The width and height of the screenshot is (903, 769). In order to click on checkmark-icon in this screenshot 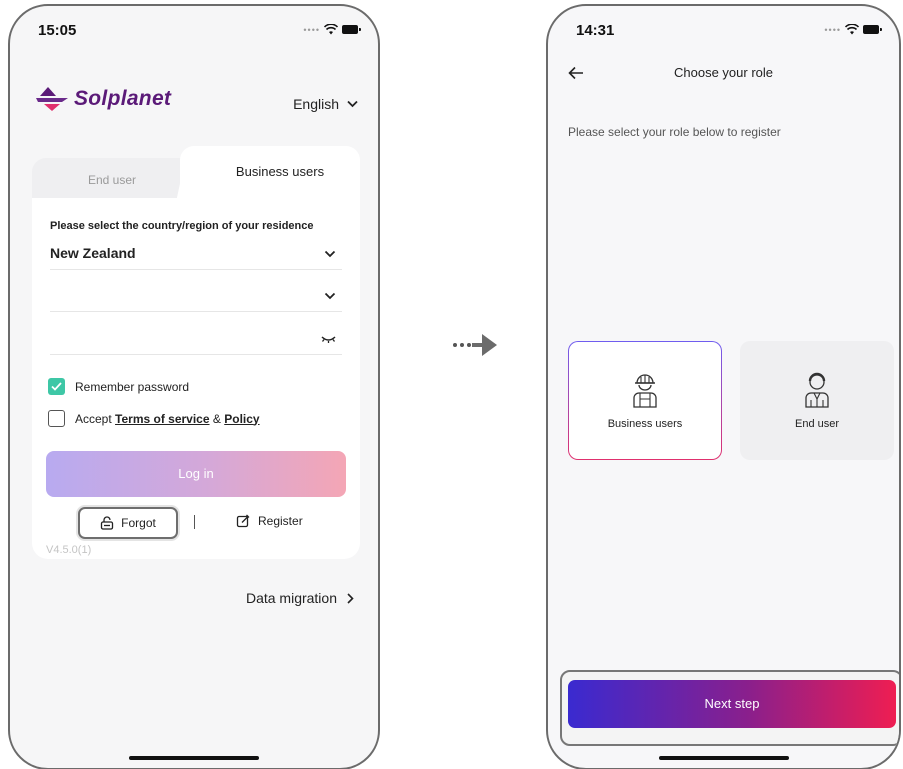, I will do `click(56, 386)`.